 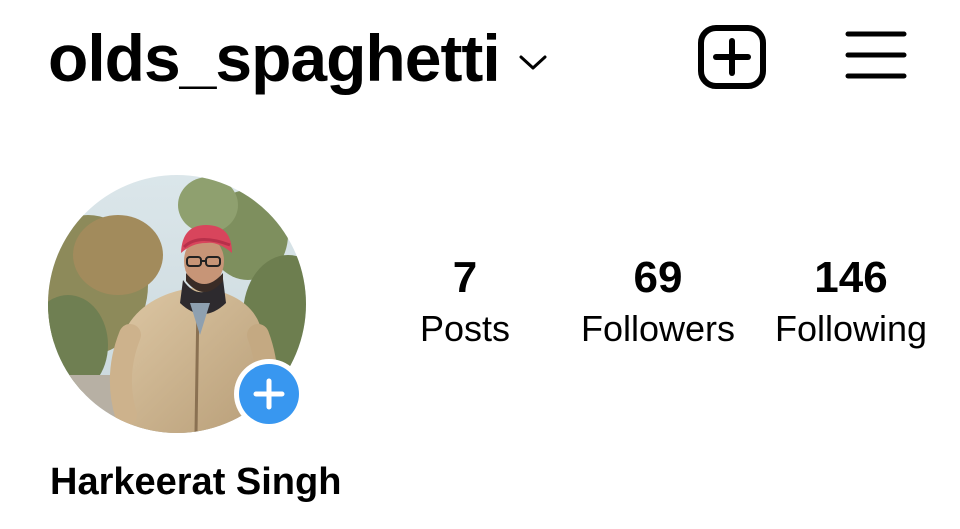 What do you see at coordinates (658, 328) in the screenshot?
I see `followers-label: Followers` at bounding box center [658, 328].